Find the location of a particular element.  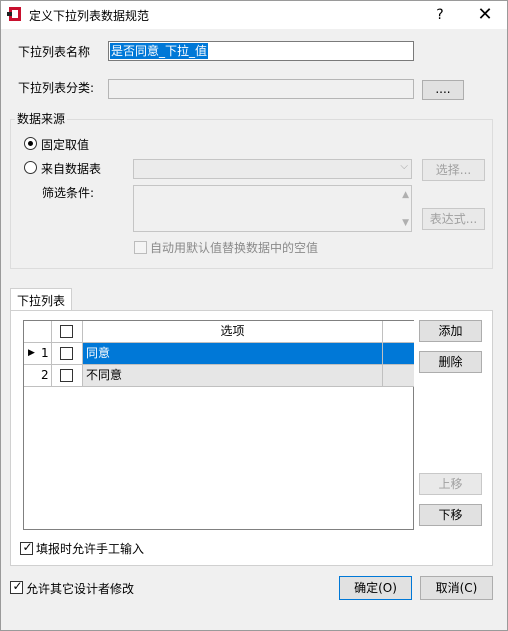

manual-input-label: 填报时允许手工输入 is located at coordinates (90, 549).